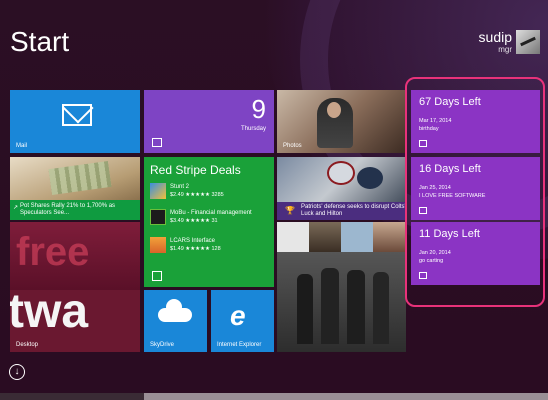  I want to click on desktop-tile: free twa Desktop, so click(75, 287).